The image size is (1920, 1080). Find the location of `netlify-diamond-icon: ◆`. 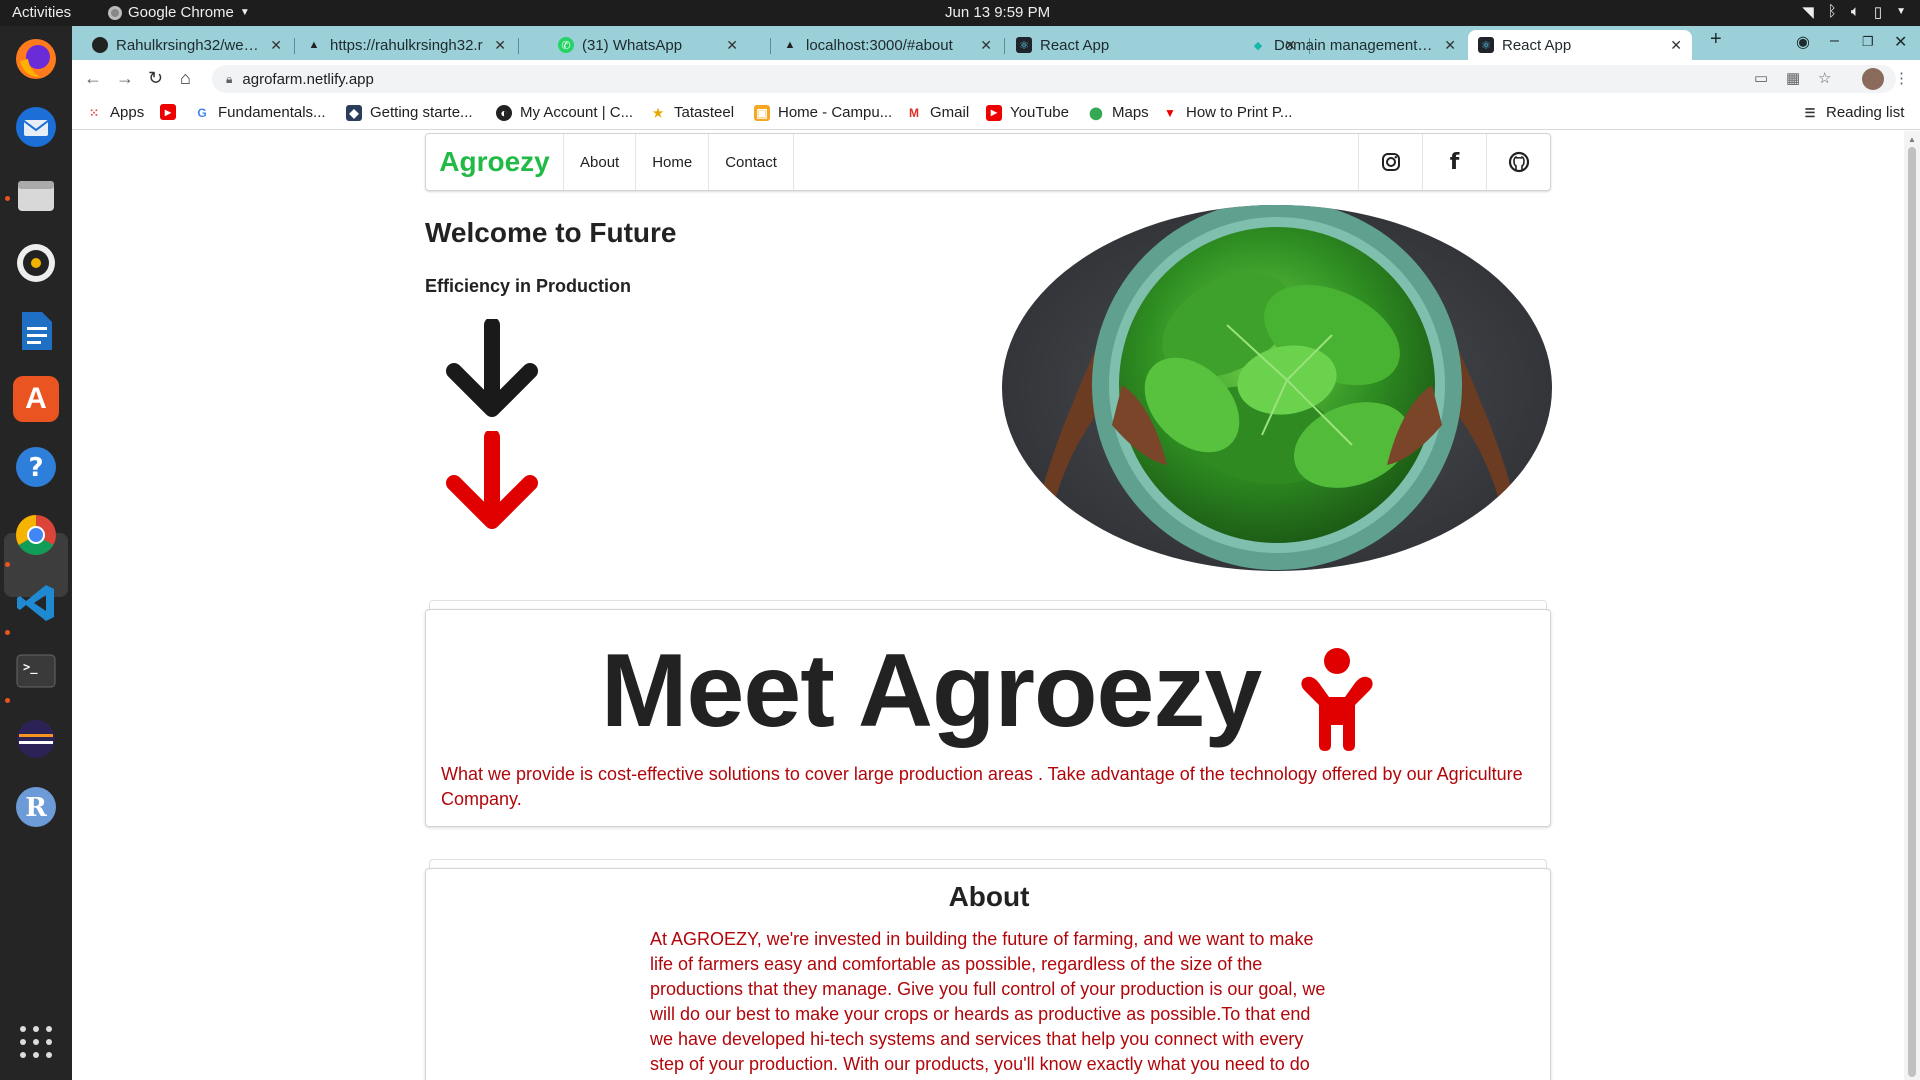

netlify-diamond-icon: ◆ is located at coordinates (1258, 45).